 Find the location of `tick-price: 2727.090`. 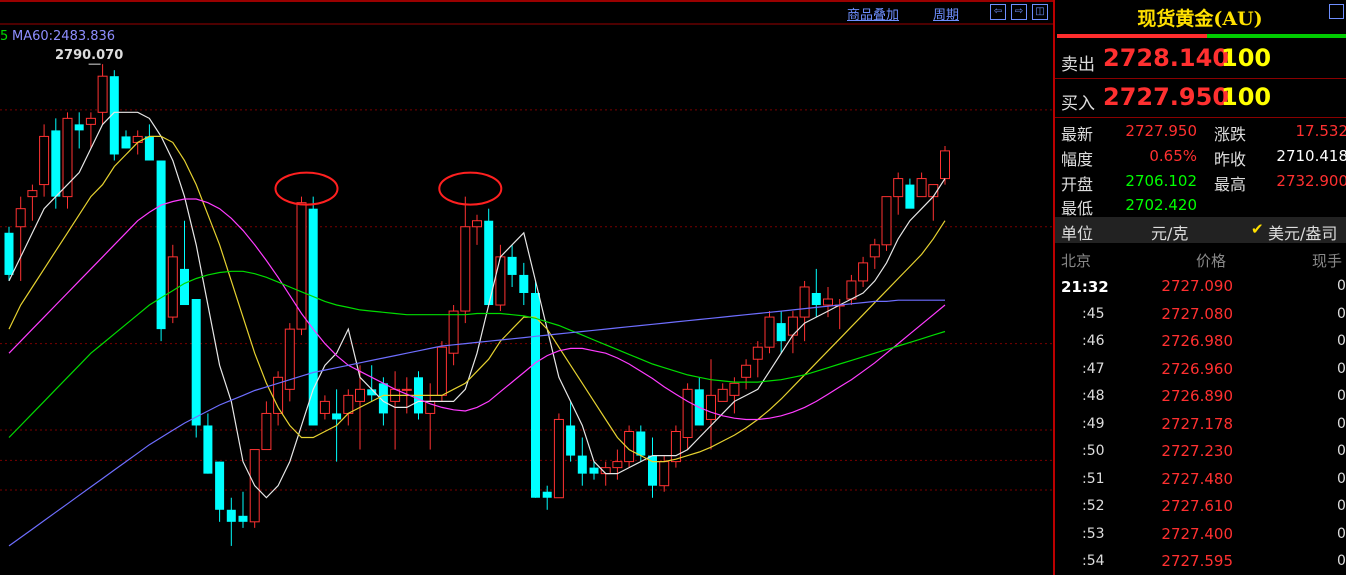

tick-price: 2727.090 is located at coordinates (1197, 286).